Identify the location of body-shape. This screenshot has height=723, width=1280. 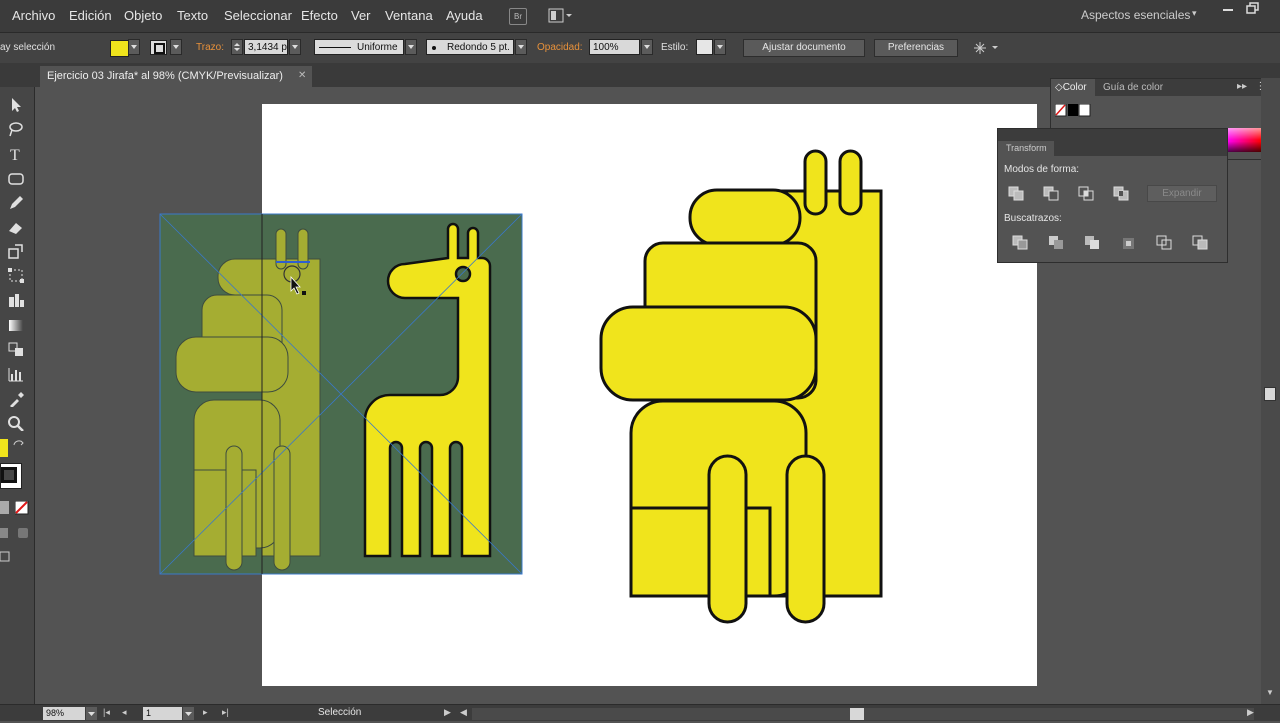
(708, 353).